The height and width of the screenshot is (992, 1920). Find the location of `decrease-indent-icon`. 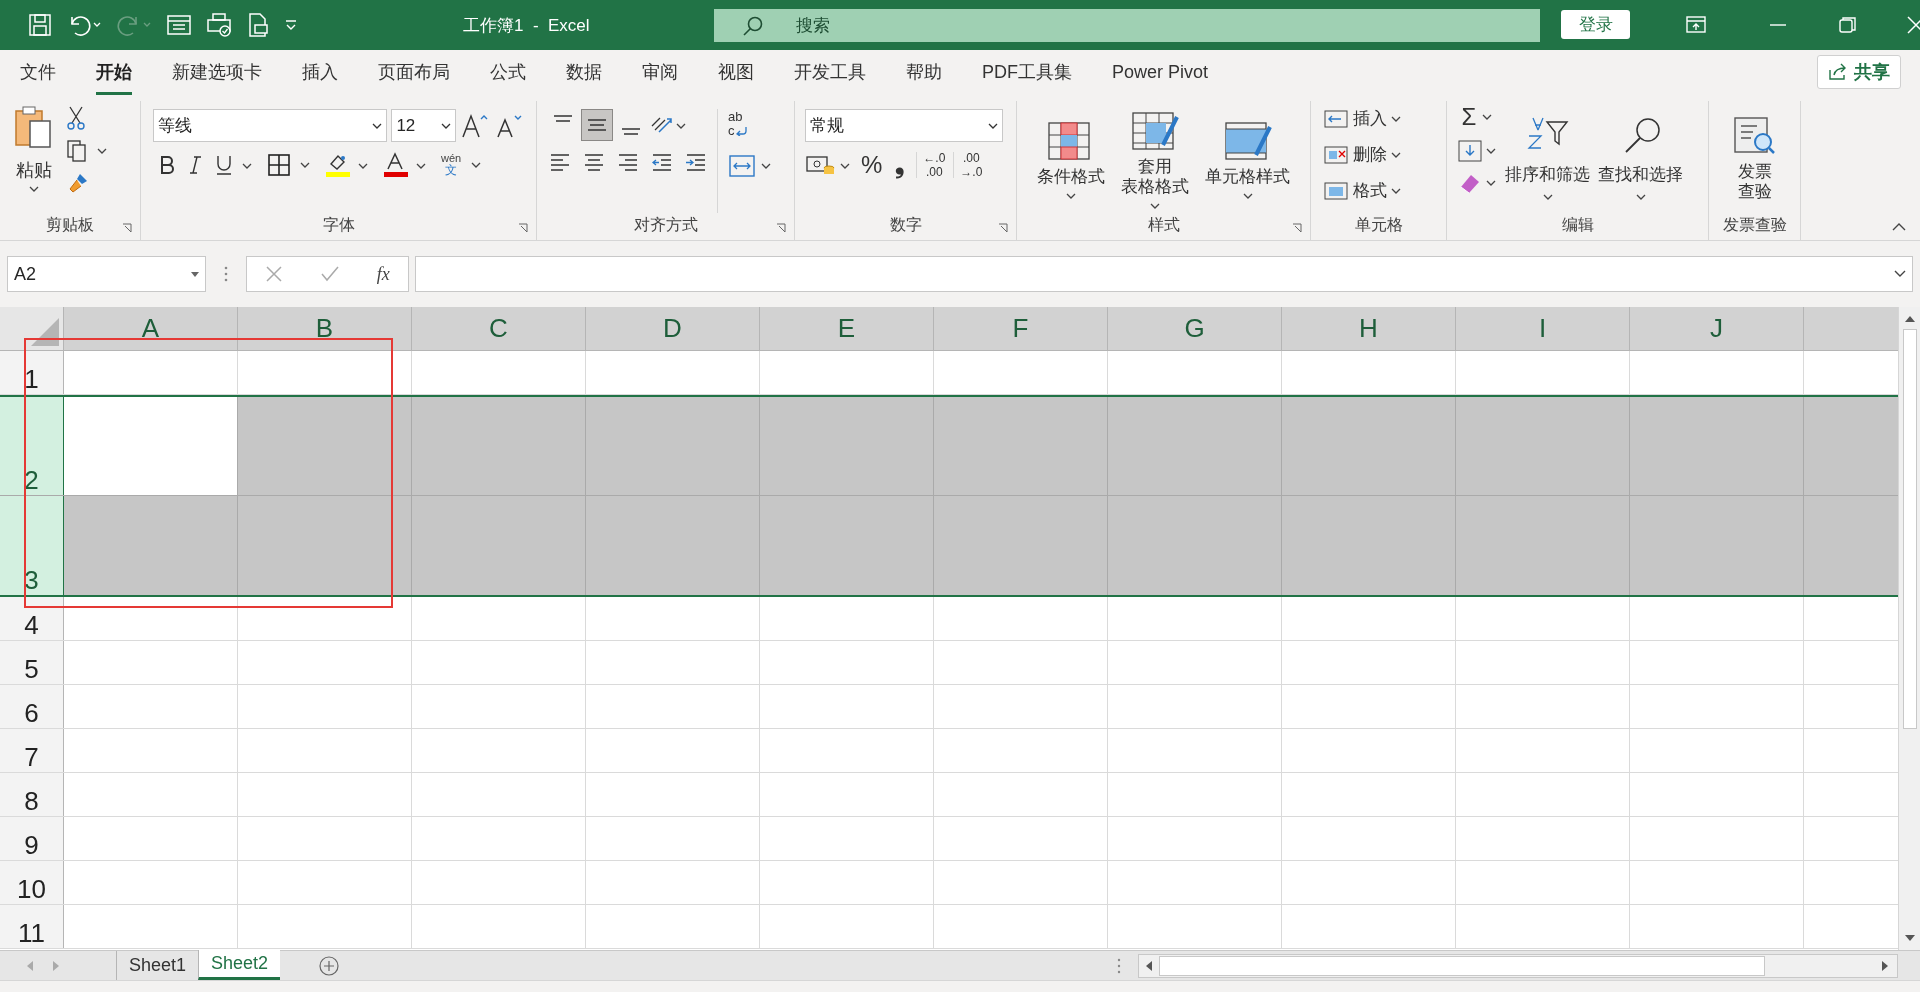

decrease-indent-icon is located at coordinates (662, 162).